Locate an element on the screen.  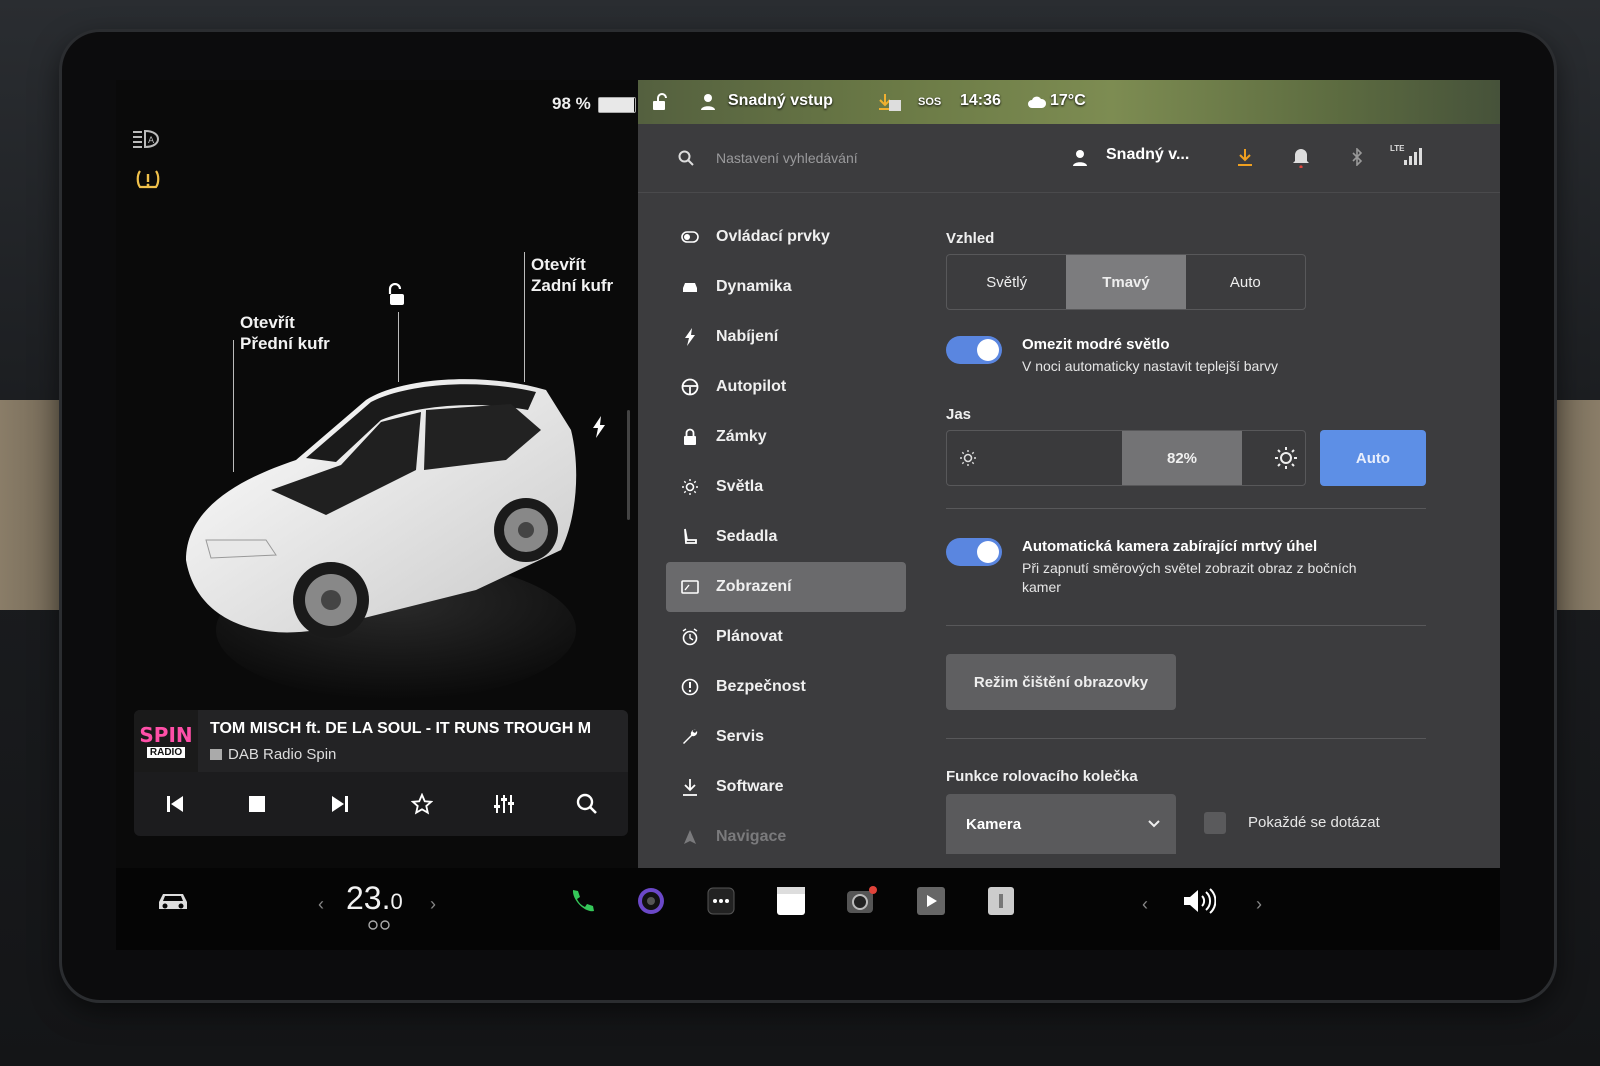
nav-item-car: Dynamika is located at coordinates (786, 287).